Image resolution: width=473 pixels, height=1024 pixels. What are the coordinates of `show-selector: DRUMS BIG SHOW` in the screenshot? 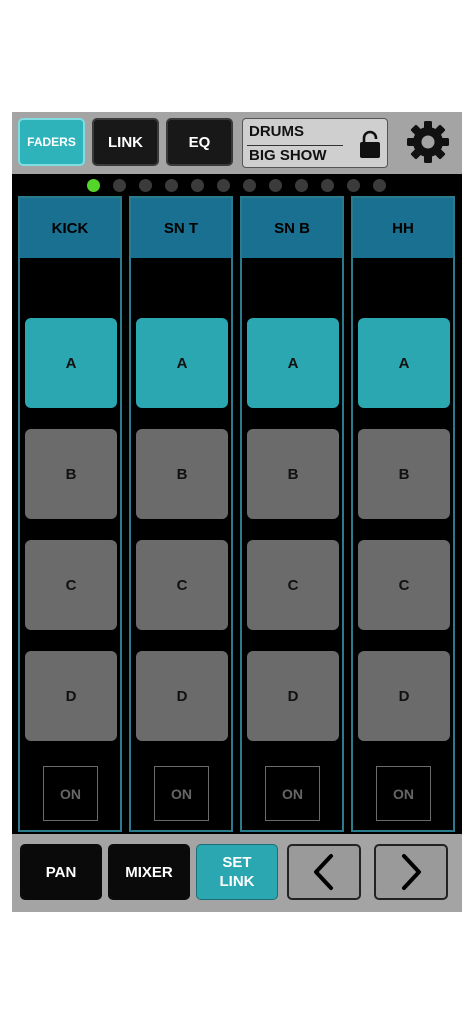 It's located at (315, 143).